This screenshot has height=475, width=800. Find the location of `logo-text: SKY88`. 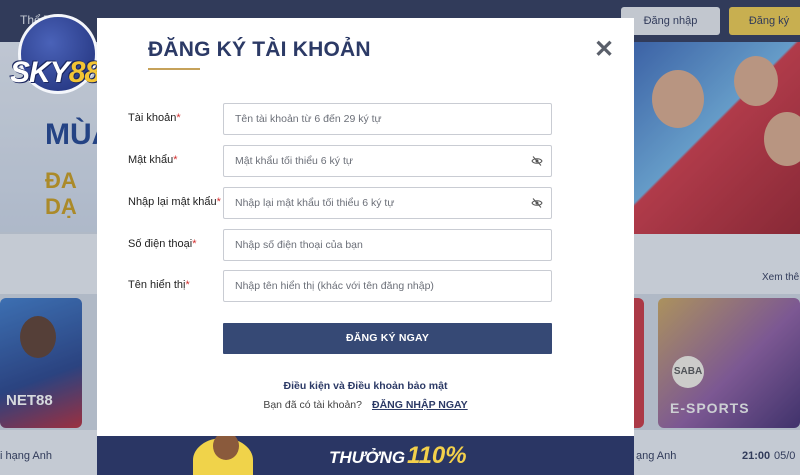

logo-text: SKY88 is located at coordinates (55, 73).